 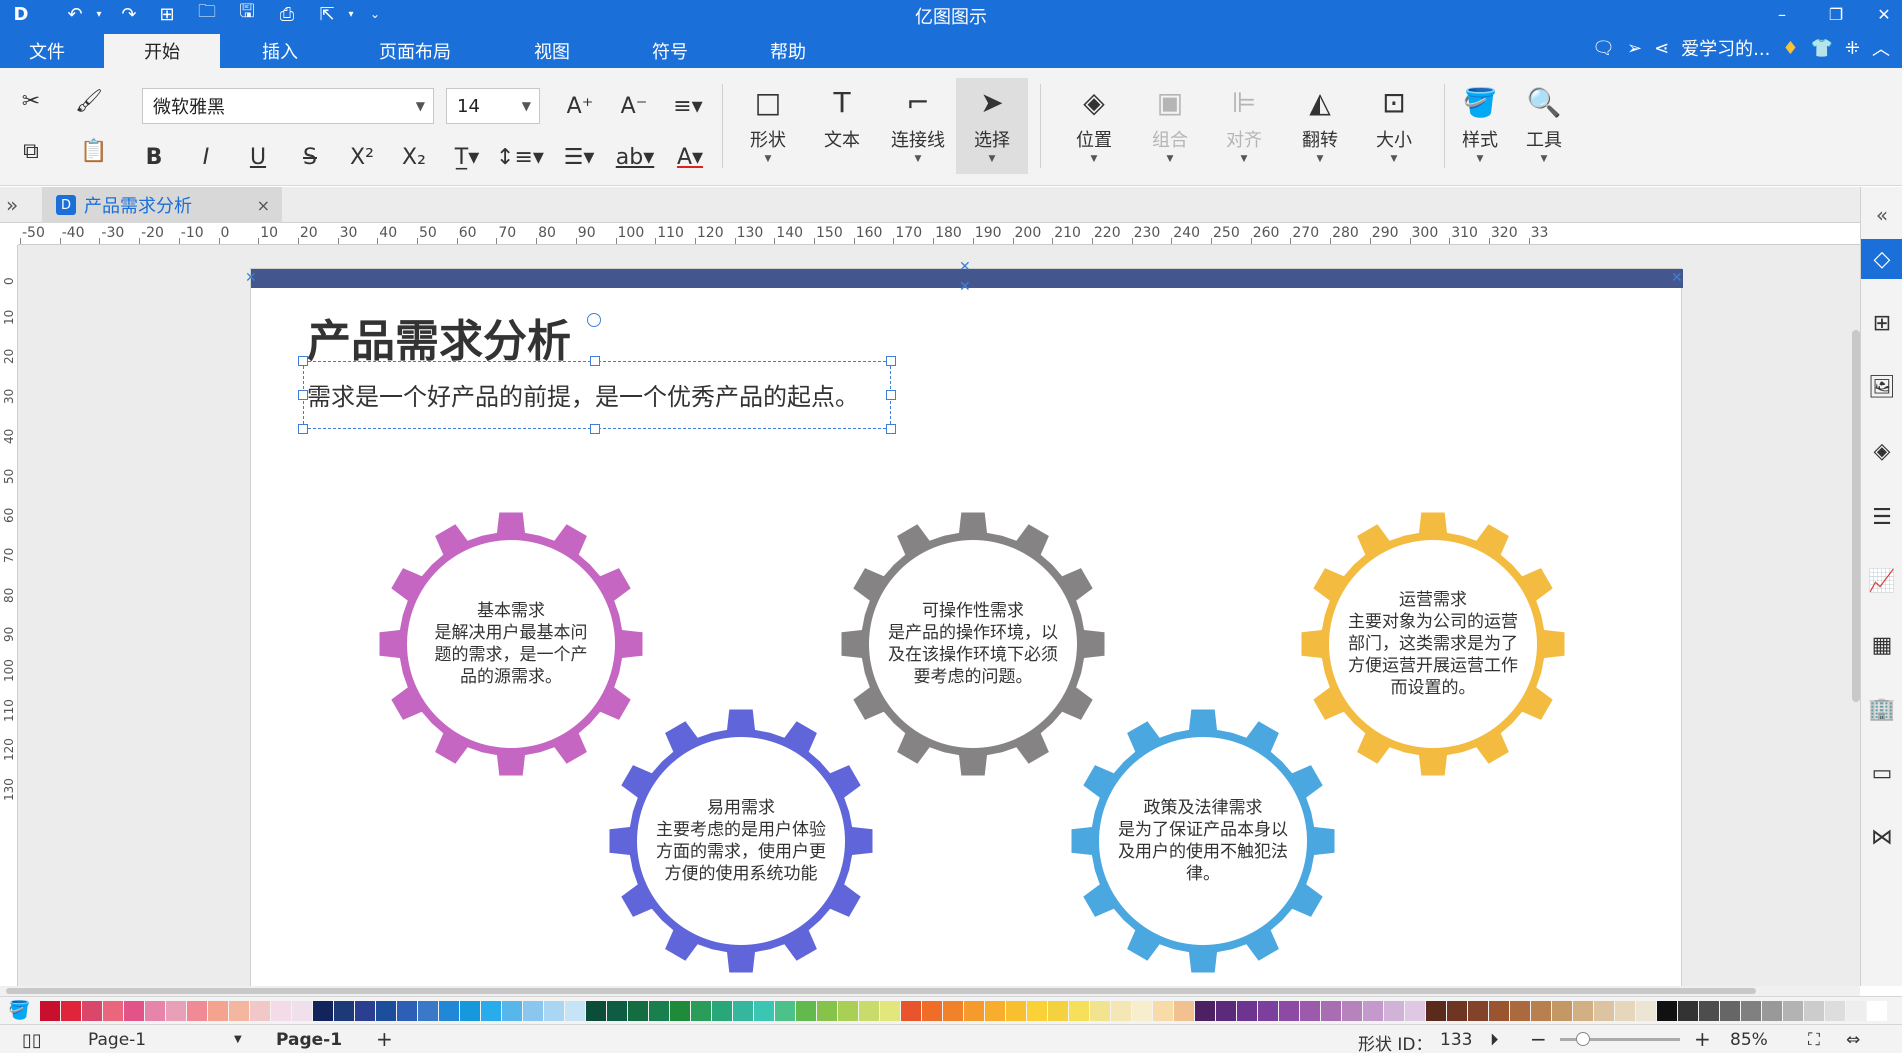 I want to click on font-grow-icon: A⁺, so click(x=580, y=106).